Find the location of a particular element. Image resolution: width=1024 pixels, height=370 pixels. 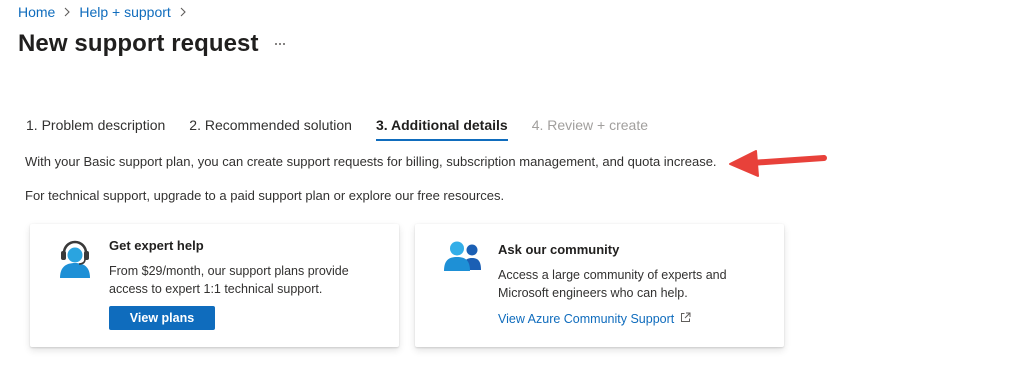

view-plans-button: View plans is located at coordinates (162, 318).